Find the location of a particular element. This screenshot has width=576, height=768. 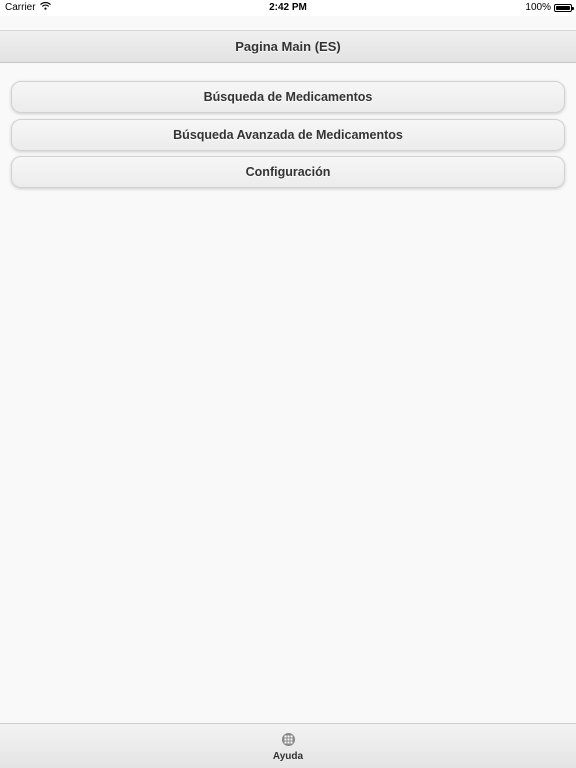

status-time: 2:42 PM is located at coordinates (288, 7).